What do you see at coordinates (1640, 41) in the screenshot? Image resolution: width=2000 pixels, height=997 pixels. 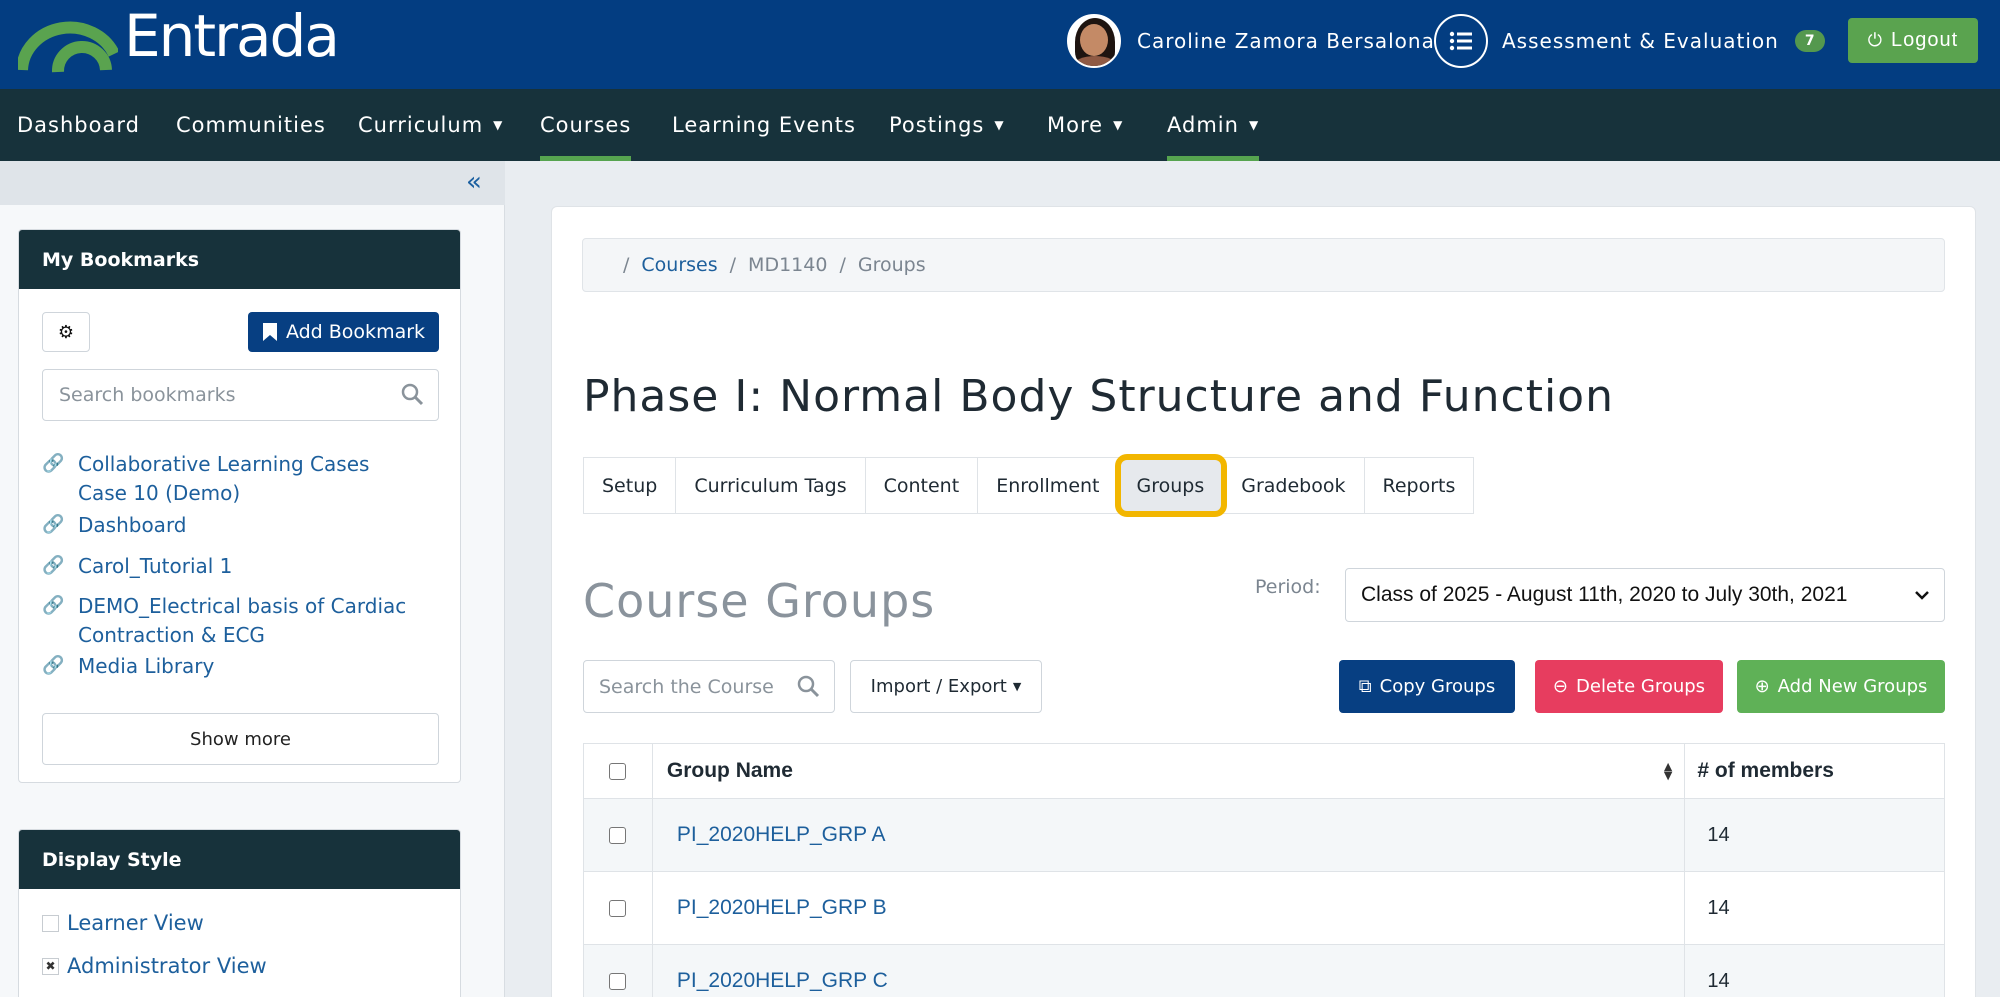 I see `ae-label: Assessment & Evaluation` at bounding box center [1640, 41].